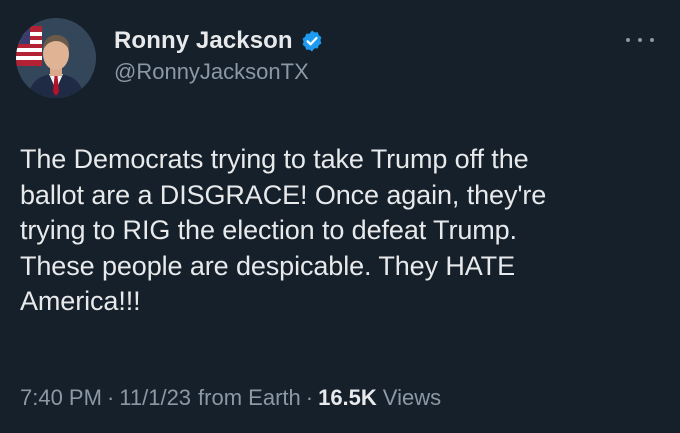 The width and height of the screenshot is (680, 433). What do you see at coordinates (412, 397) in the screenshot?
I see `views-label: Views` at bounding box center [412, 397].